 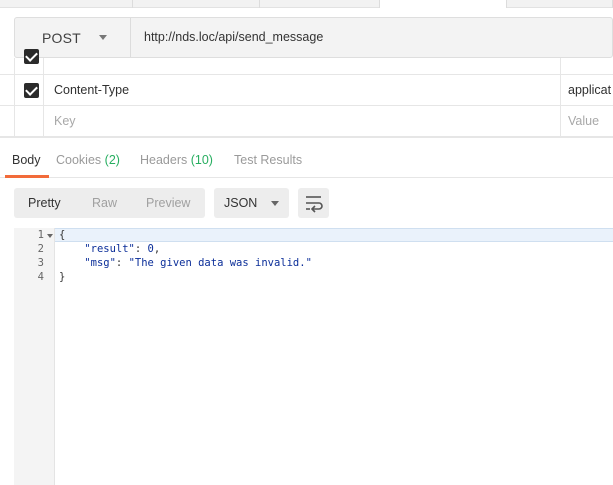 I want to click on header-row-partial, so click(x=306, y=62).